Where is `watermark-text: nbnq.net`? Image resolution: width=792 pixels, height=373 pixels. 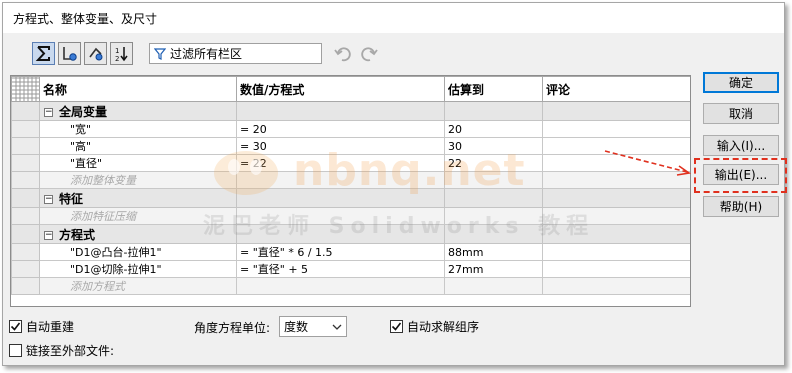 watermark-text: nbnq.net is located at coordinates (409, 170).